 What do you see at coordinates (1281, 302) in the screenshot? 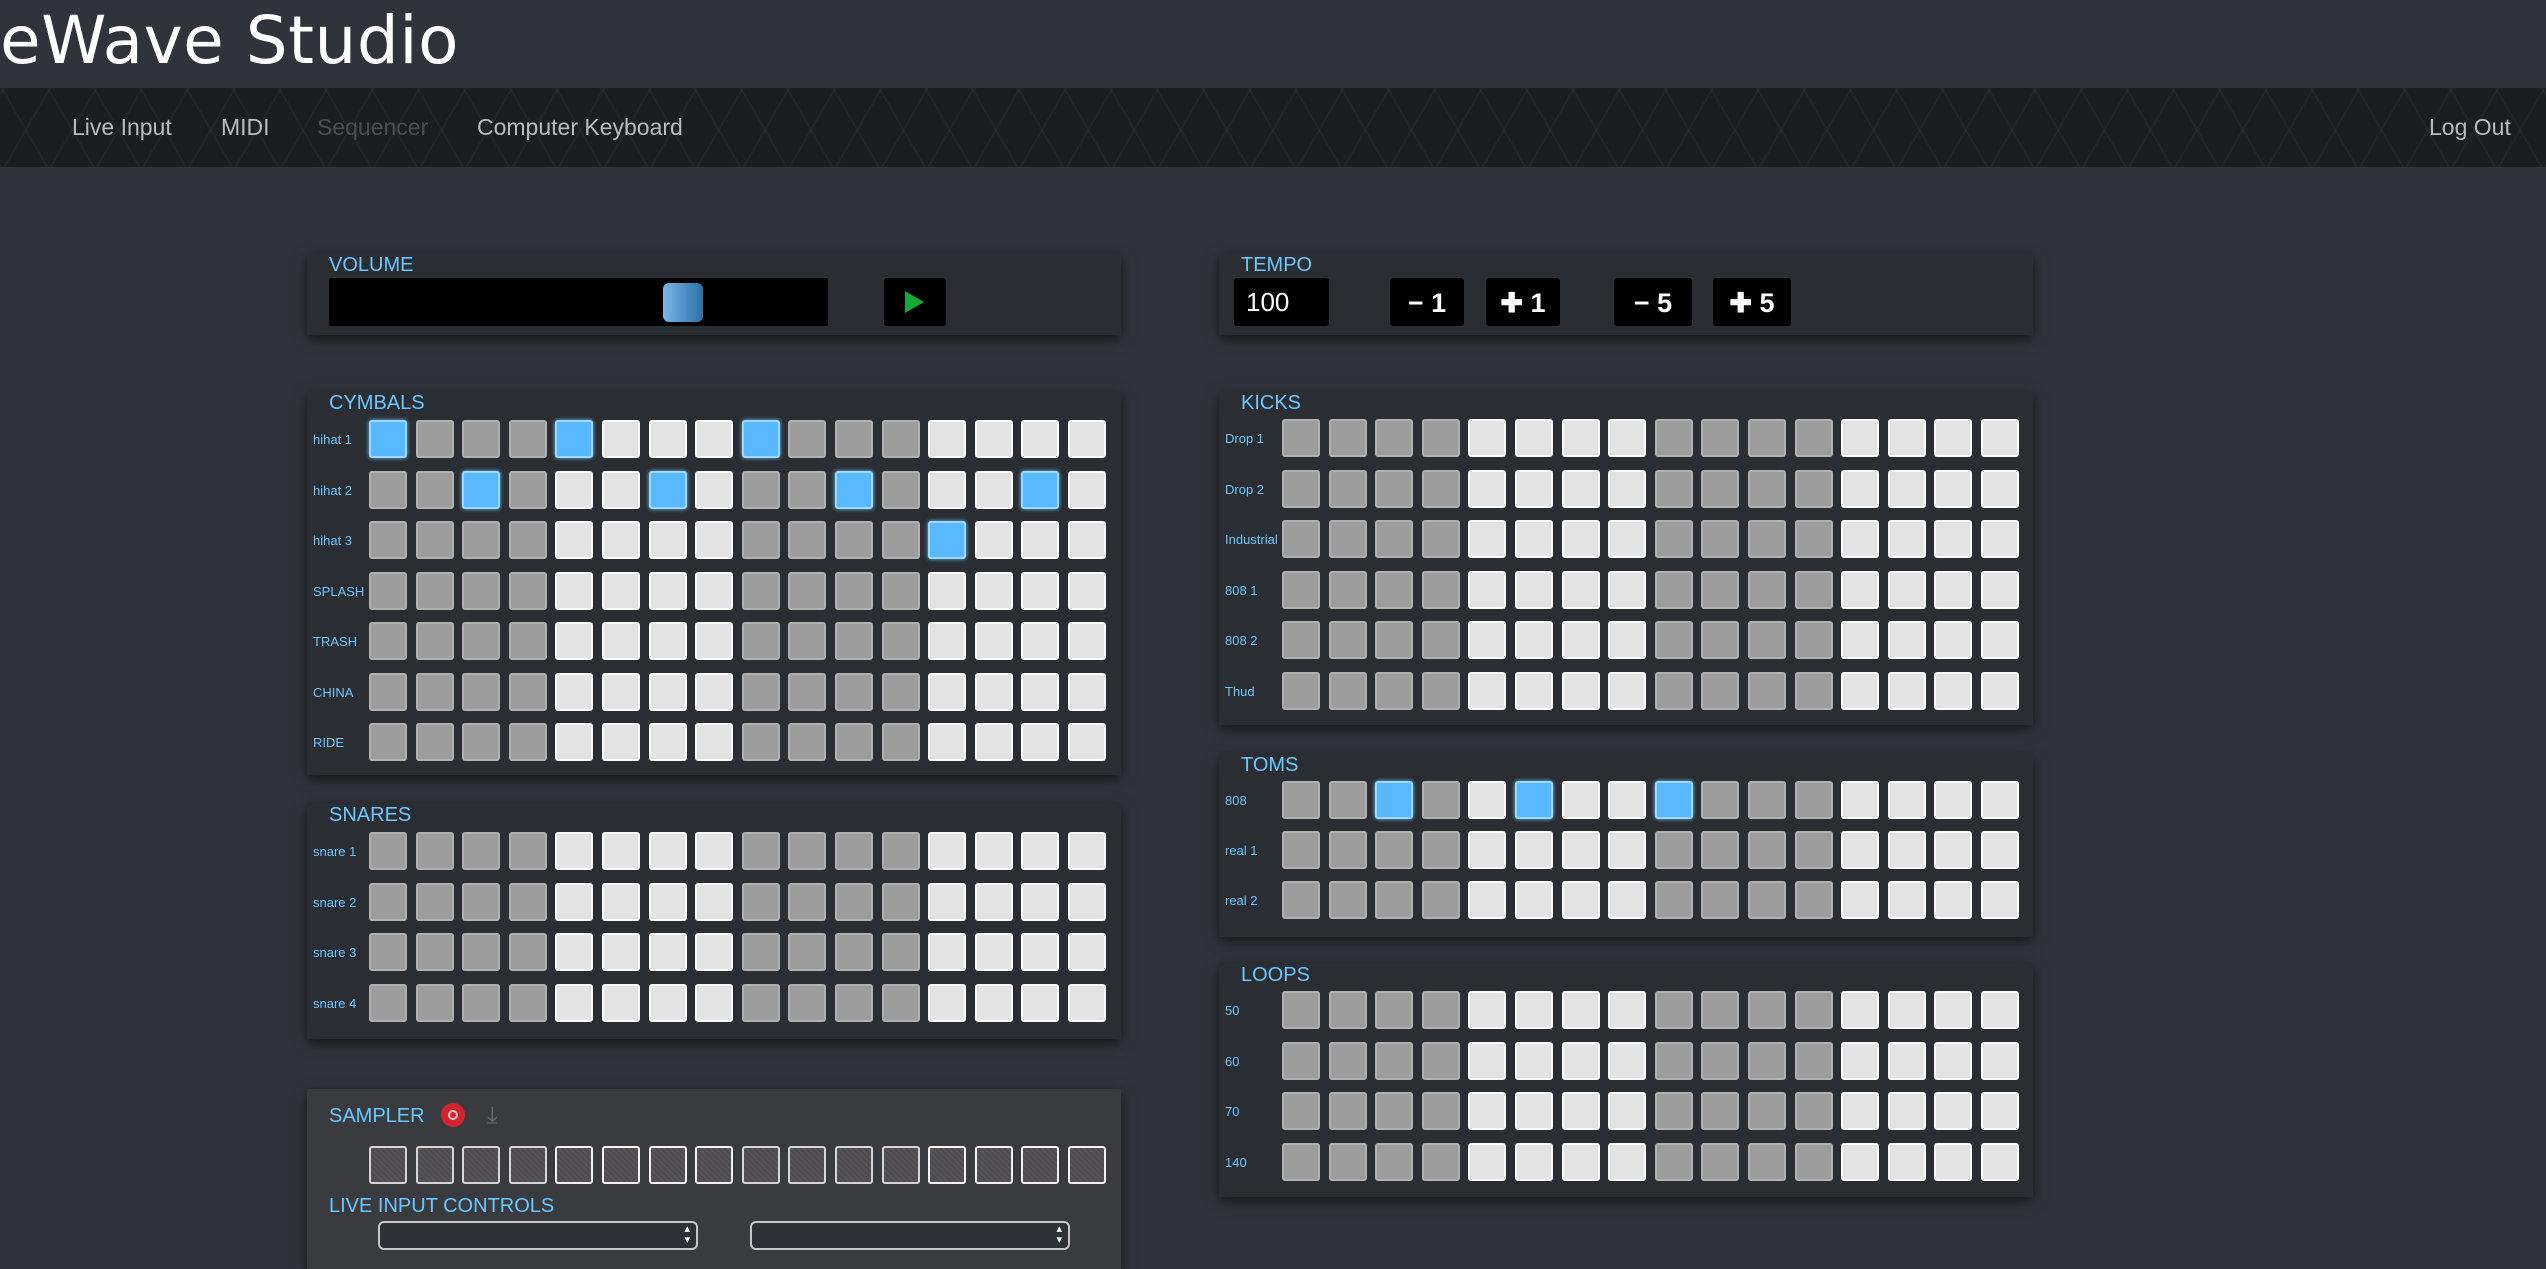
I see `tempo-input` at bounding box center [1281, 302].